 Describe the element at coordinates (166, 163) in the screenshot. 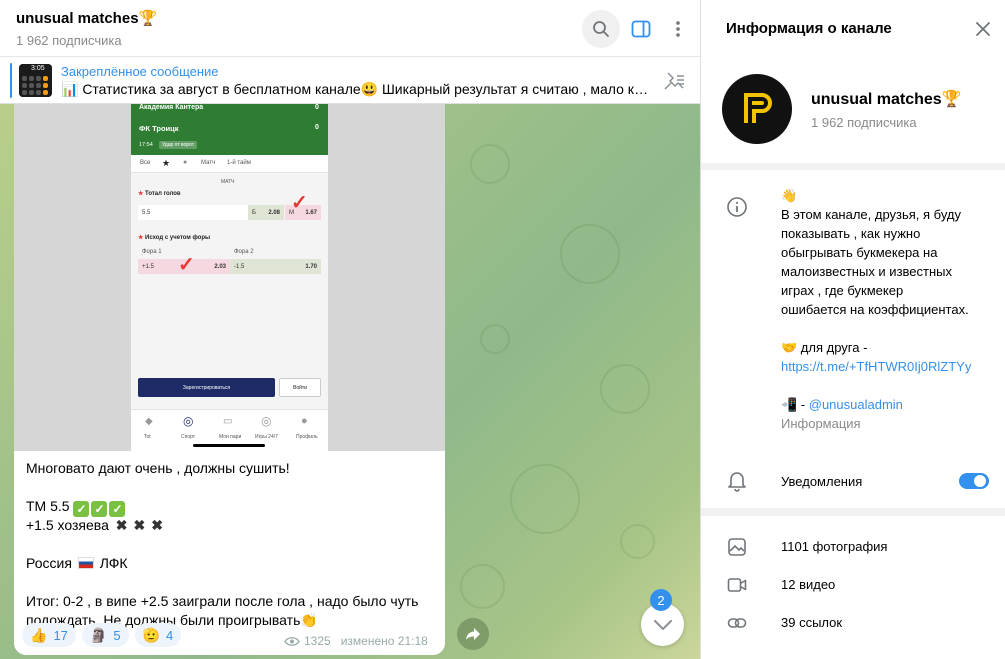

I see `star-icon: ★` at that location.